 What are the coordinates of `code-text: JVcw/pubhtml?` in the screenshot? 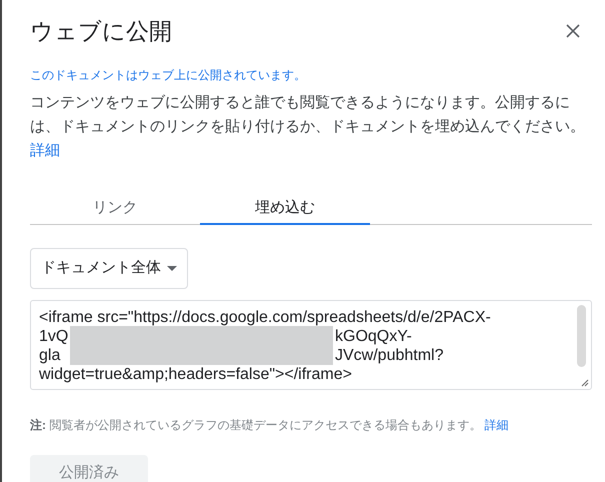 It's located at (389, 355).